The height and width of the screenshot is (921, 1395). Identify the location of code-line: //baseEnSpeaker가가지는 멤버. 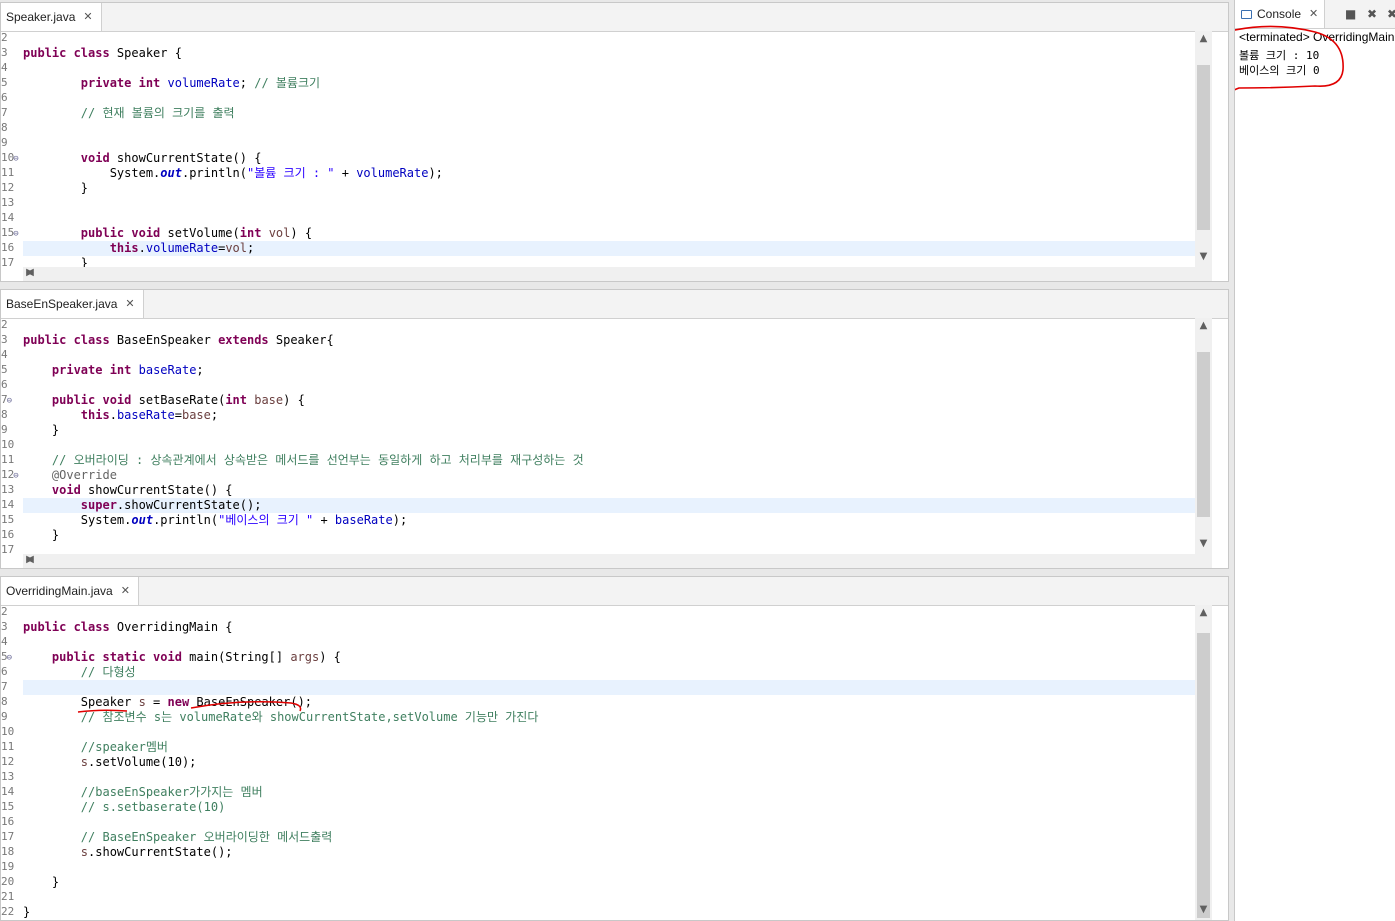
(609, 792).